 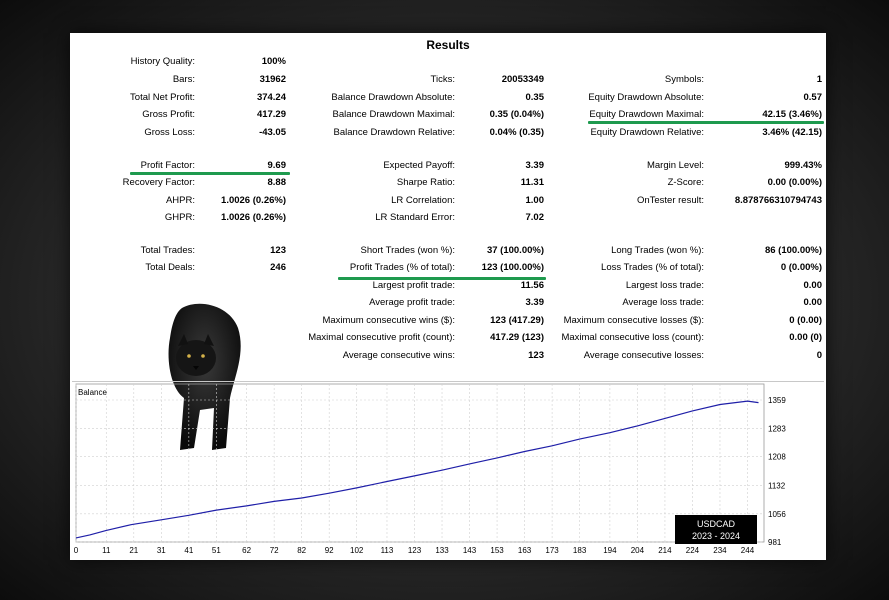 What do you see at coordinates (716, 529) in the screenshot?
I see `symbol-badge: USDCAD 2023 - 2024` at bounding box center [716, 529].